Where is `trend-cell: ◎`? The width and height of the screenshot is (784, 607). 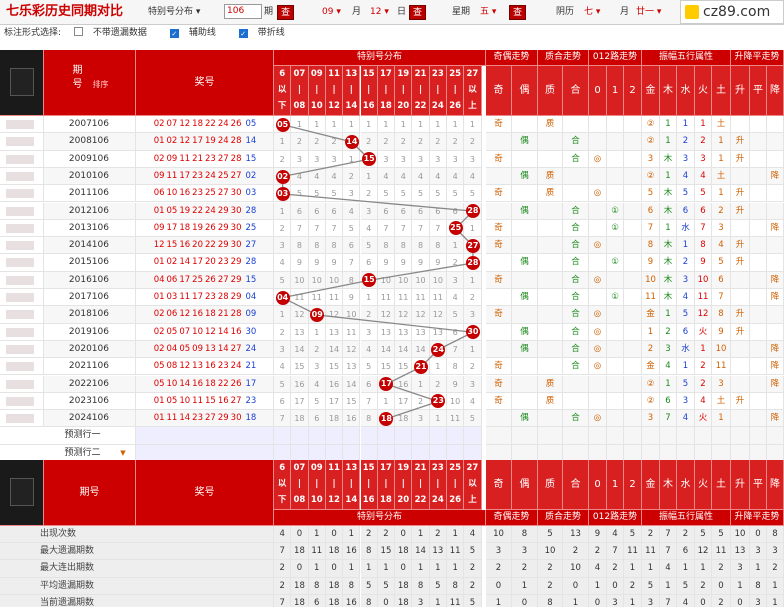 trend-cell: ◎ is located at coordinates (598, 332).